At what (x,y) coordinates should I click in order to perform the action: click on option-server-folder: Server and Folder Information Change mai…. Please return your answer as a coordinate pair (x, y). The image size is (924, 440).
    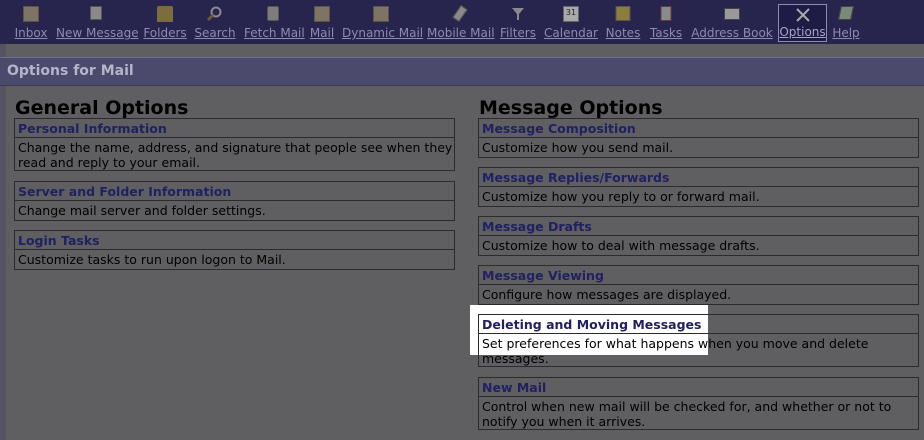
    Looking at the image, I should click on (234, 201).